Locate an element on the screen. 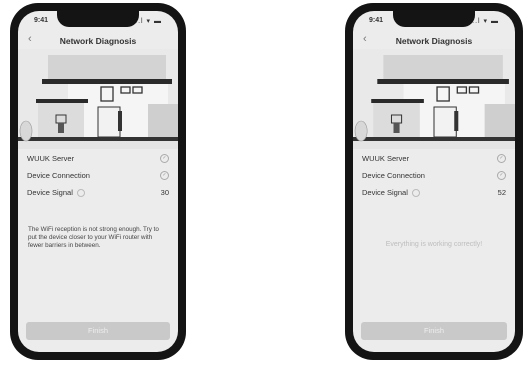 The image size is (531, 365). diagnosis-message: Everything is working correctly! is located at coordinates (434, 244).